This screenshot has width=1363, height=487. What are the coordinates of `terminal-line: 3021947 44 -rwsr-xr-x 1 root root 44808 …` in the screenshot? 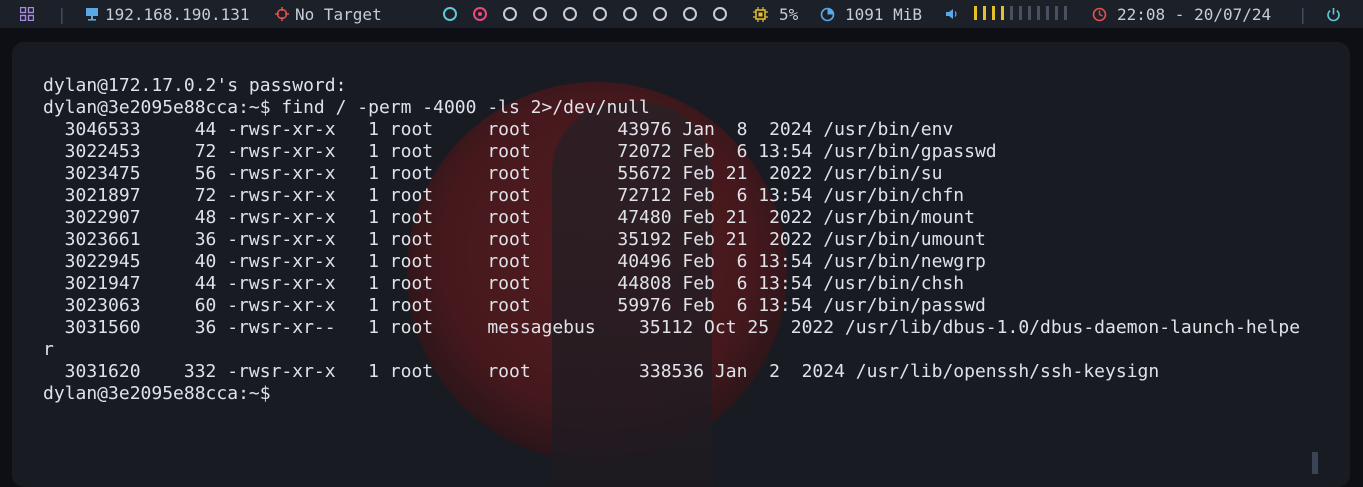 It's located at (504, 283).